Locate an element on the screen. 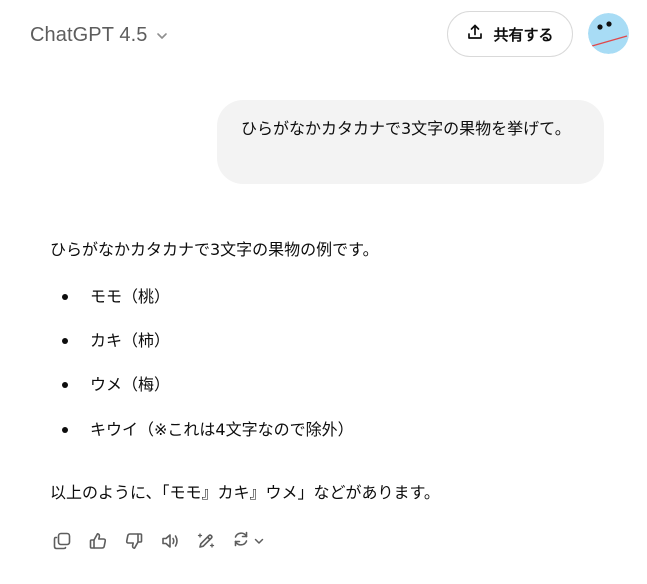 Image resolution: width=647 pixels, height=584 pixels. list-item-text: キウイ（※これは4文字なので除外） is located at coordinates (222, 429).